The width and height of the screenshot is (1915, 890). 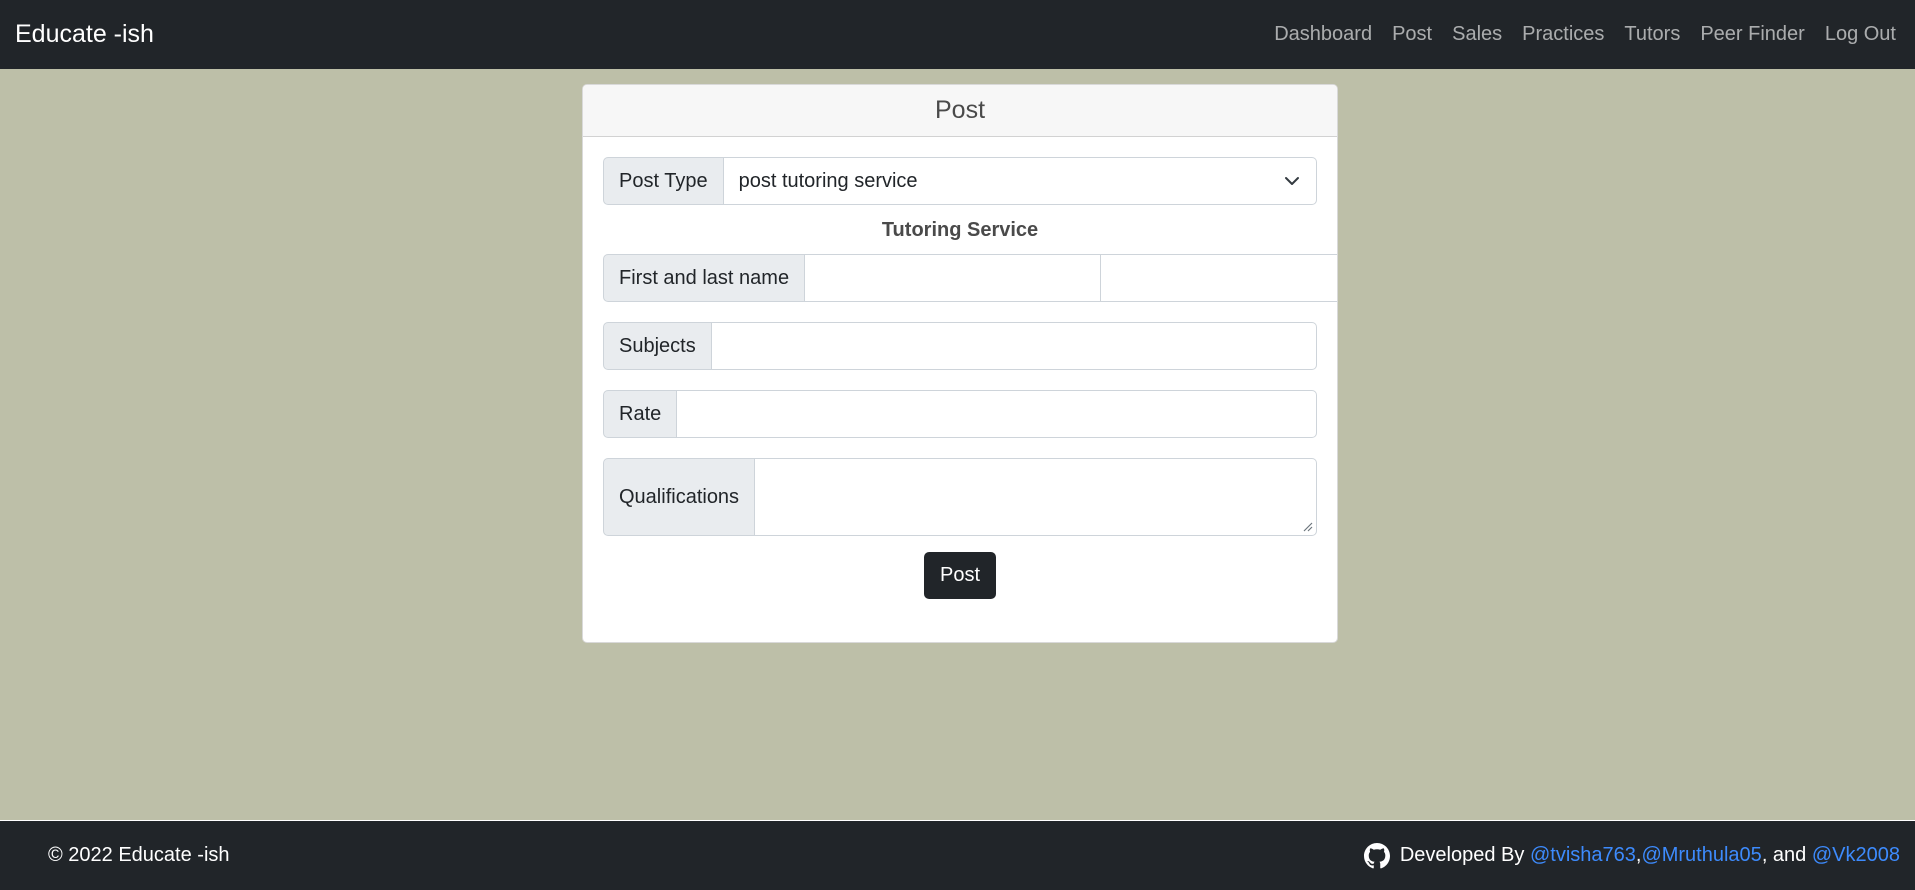 I want to click on submit-wrap: Post, so click(x=960, y=575).